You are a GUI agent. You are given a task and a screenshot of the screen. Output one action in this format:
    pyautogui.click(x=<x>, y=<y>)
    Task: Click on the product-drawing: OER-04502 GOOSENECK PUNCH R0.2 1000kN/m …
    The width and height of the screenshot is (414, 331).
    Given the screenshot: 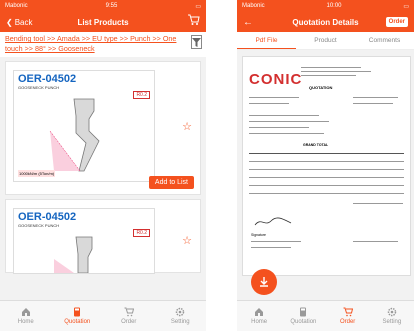 What is the action you would take?
    pyautogui.click(x=84, y=126)
    